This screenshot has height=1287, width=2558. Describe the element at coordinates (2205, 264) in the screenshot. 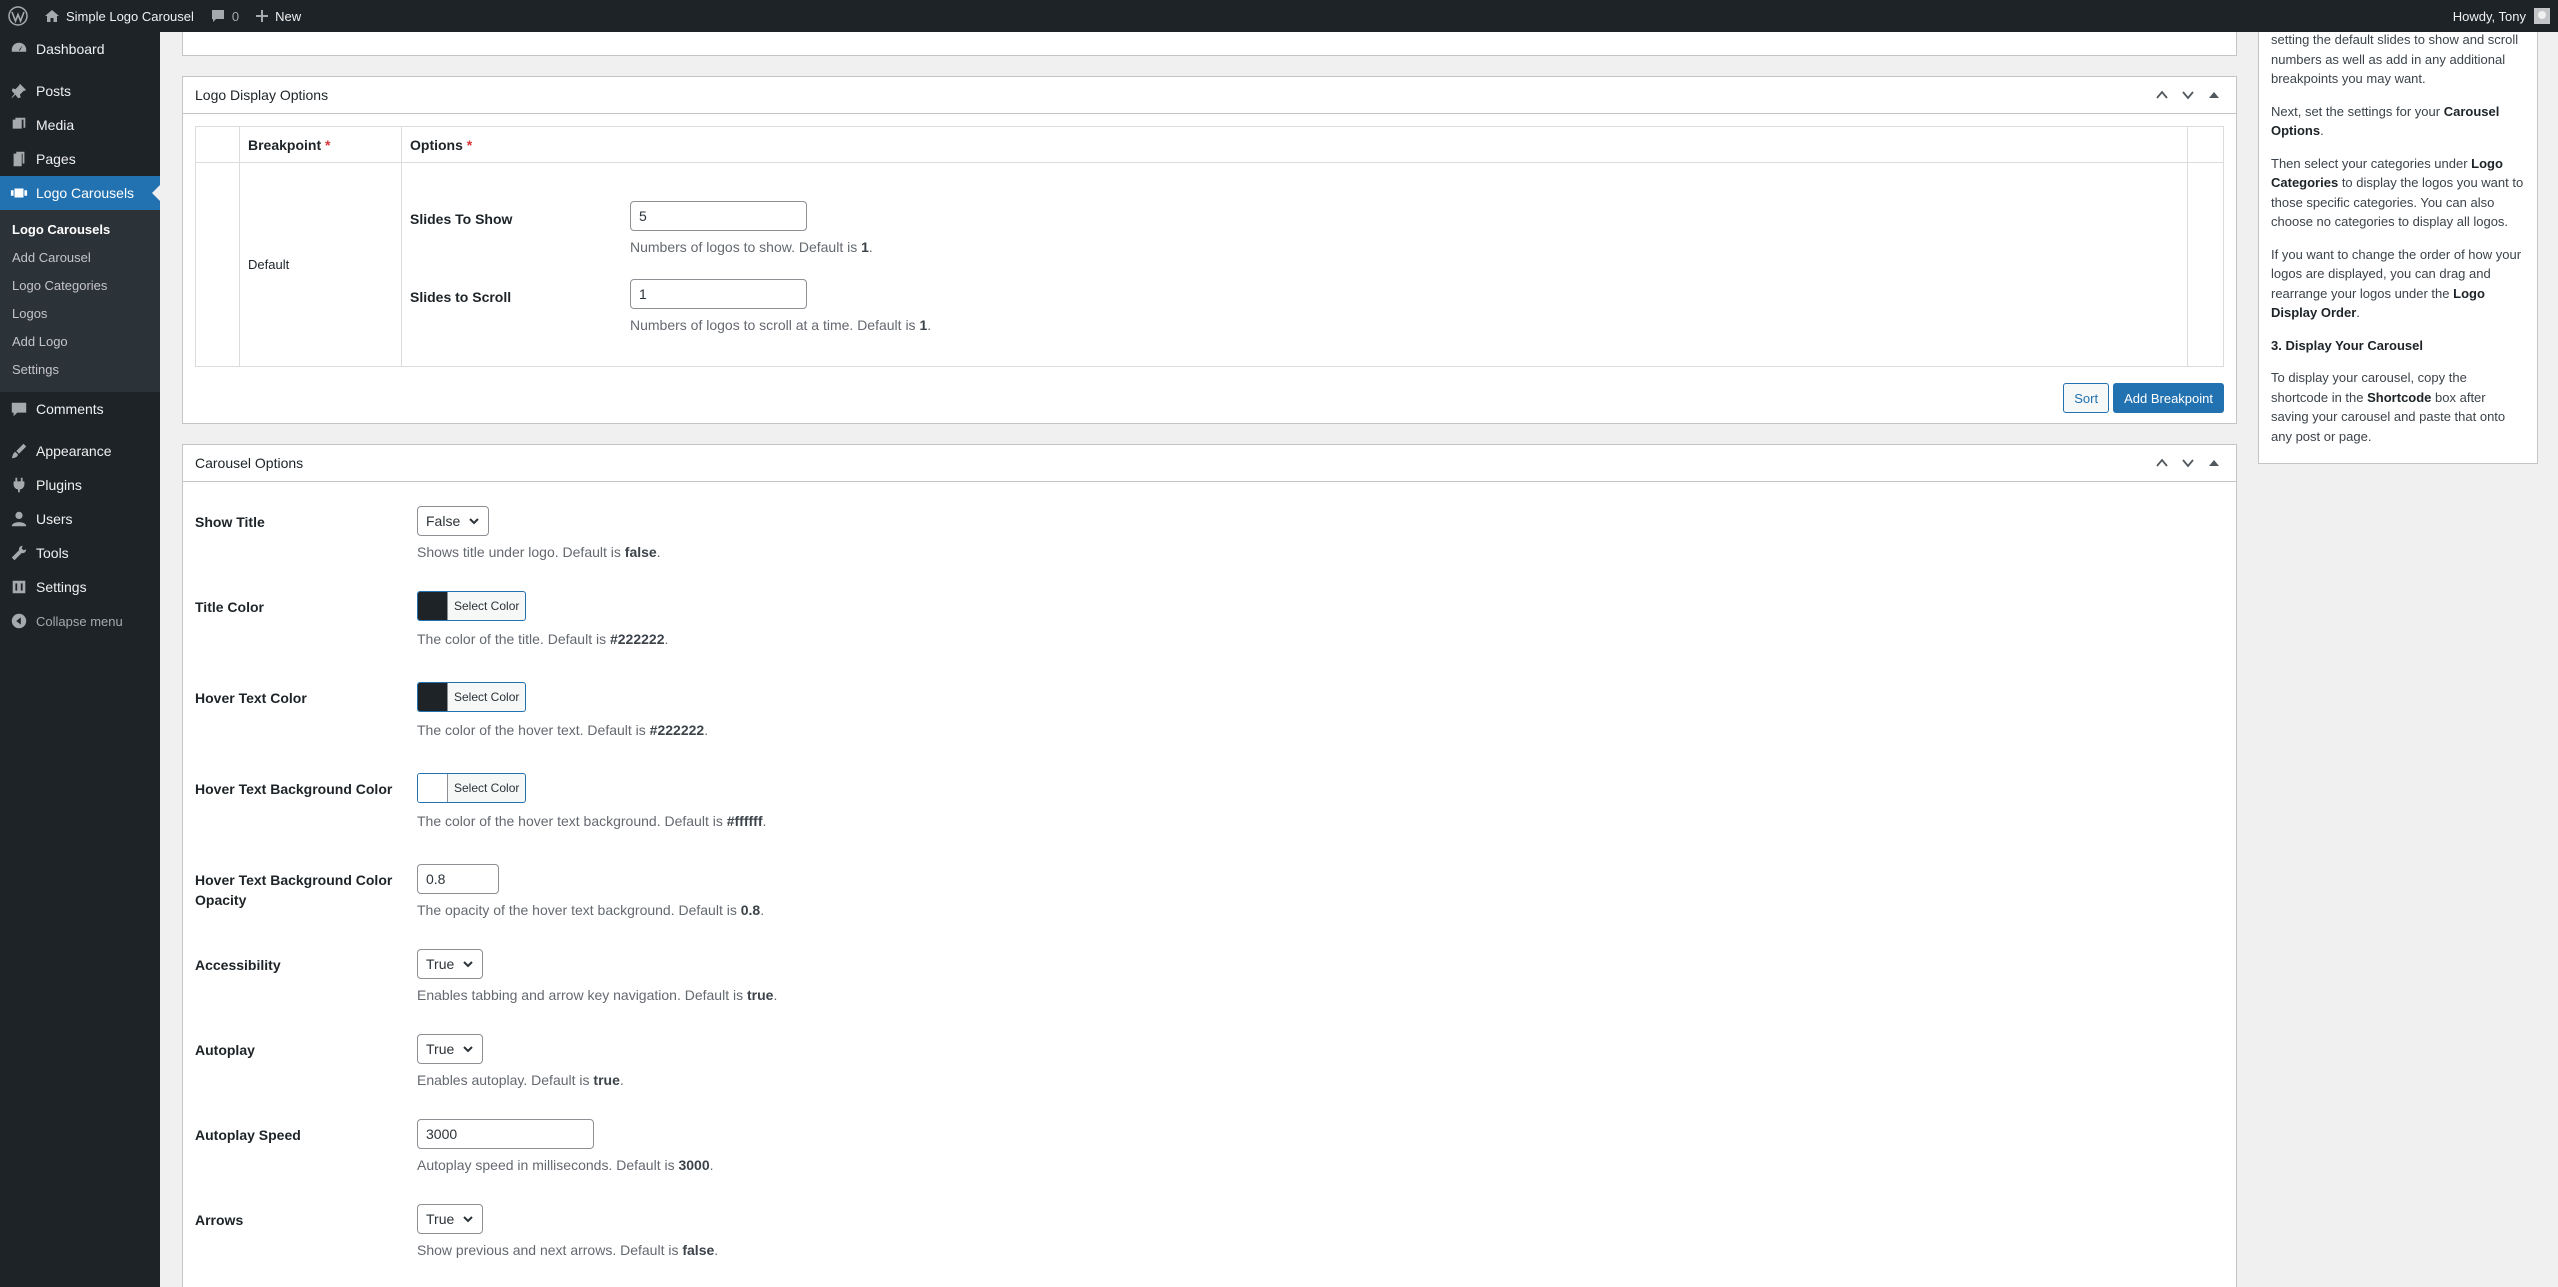

I see `remove-cell` at that location.